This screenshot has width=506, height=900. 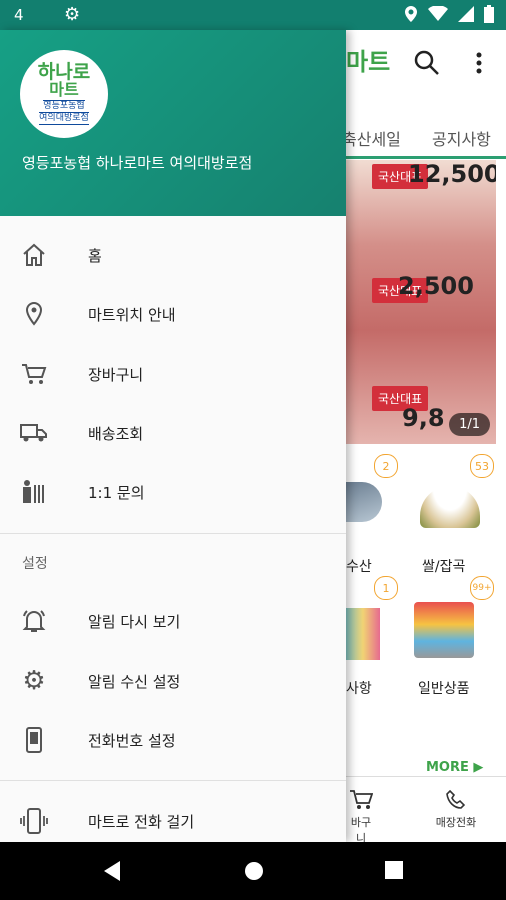 I want to click on category-count-badge: 1, so click(x=386, y=588).